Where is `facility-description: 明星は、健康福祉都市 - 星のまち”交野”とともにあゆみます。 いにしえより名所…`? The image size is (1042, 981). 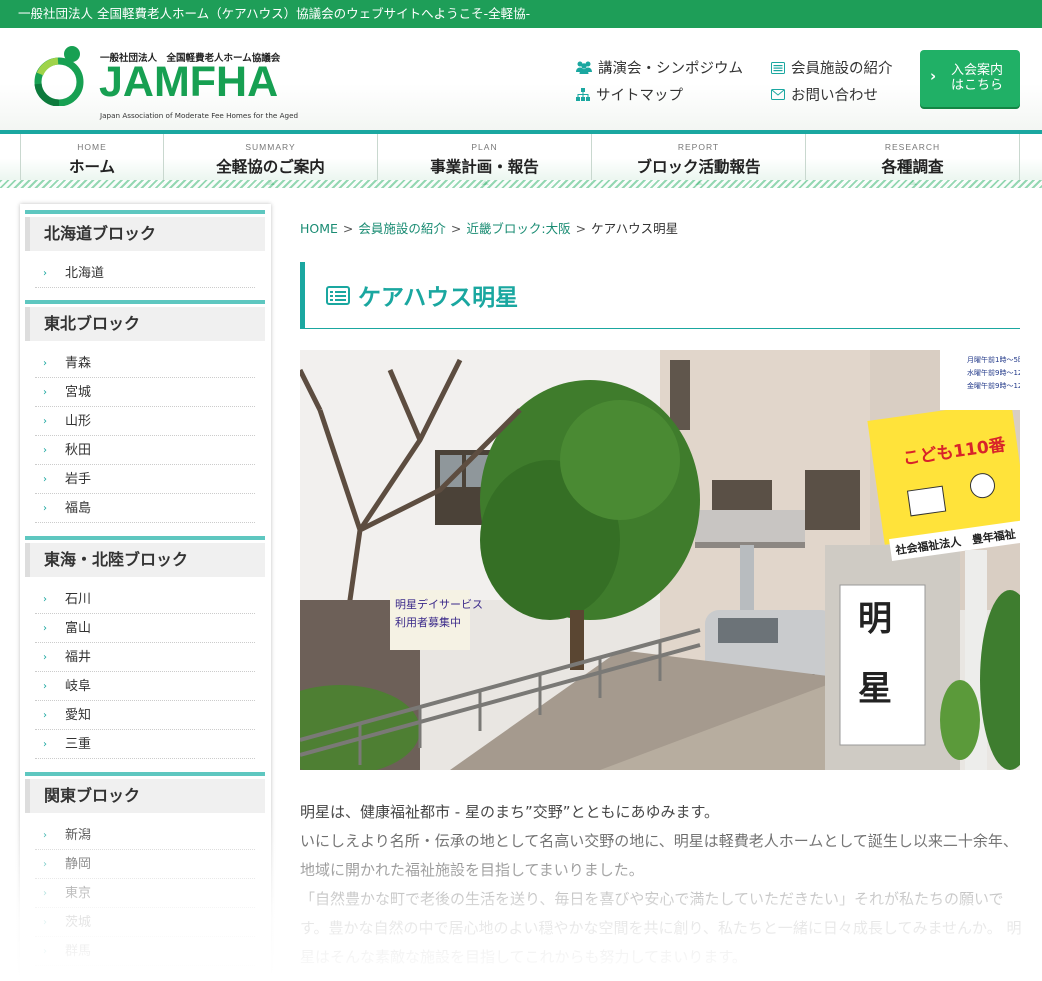
facility-description: 明星は、健康福祉都市 - 星のまち”交野”とともにあゆみます。 いにしえより名所… is located at coordinates (662, 885).